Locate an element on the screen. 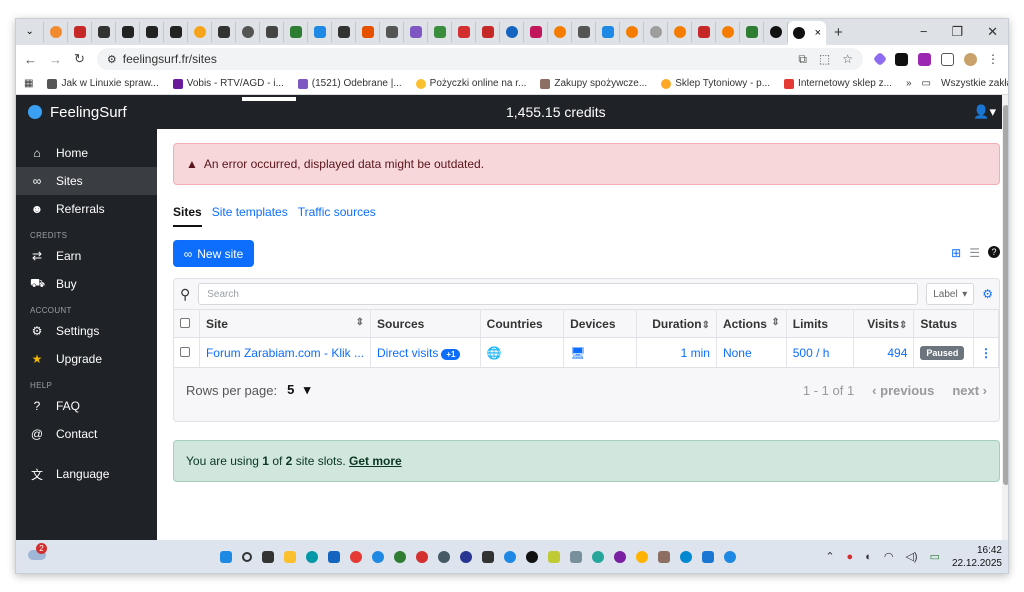  devices-cell: 🖥 is located at coordinates (600, 352).